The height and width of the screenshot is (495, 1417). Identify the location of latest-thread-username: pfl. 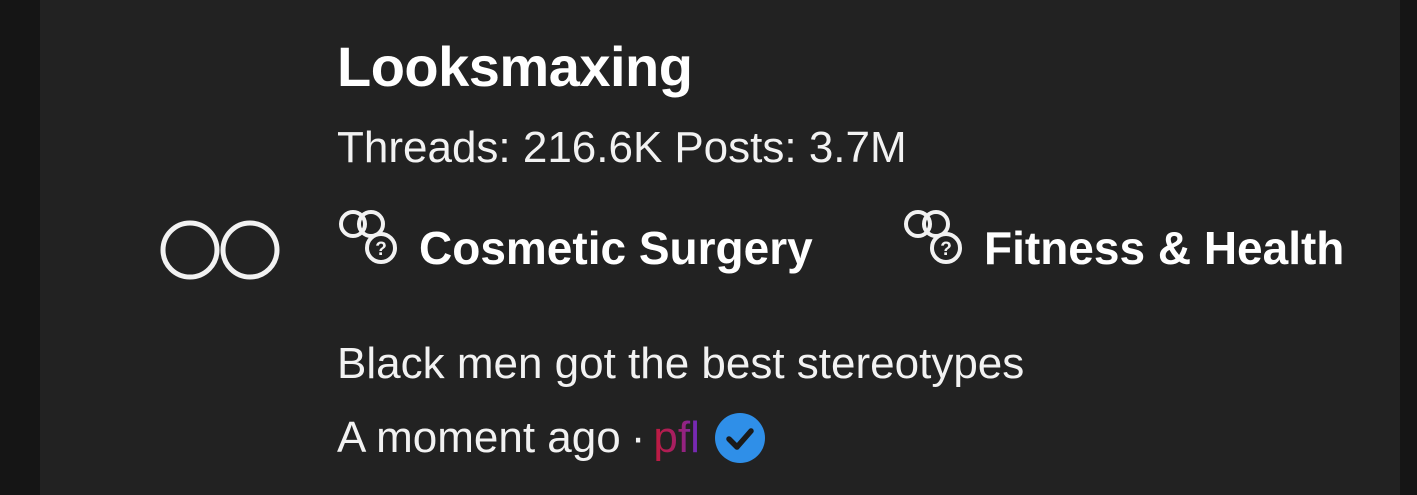
(676, 438).